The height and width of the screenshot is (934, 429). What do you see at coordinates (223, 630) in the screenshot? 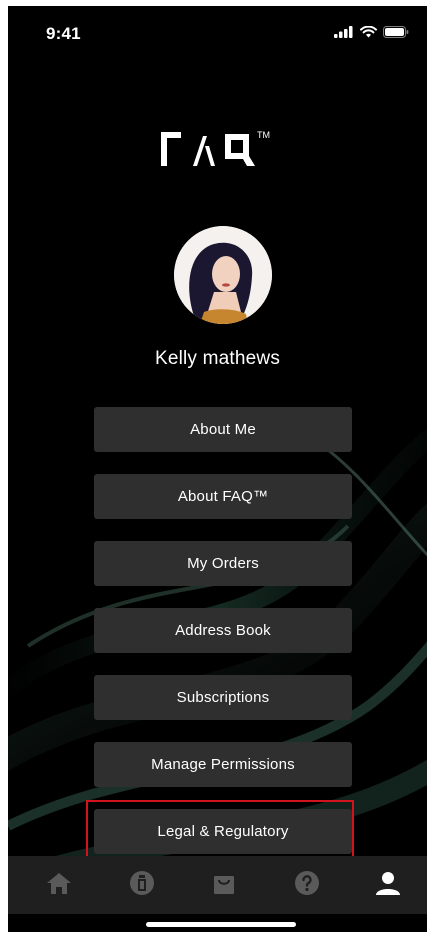
I see `address-book-button: Address Book` at bounding box center [223, 630].